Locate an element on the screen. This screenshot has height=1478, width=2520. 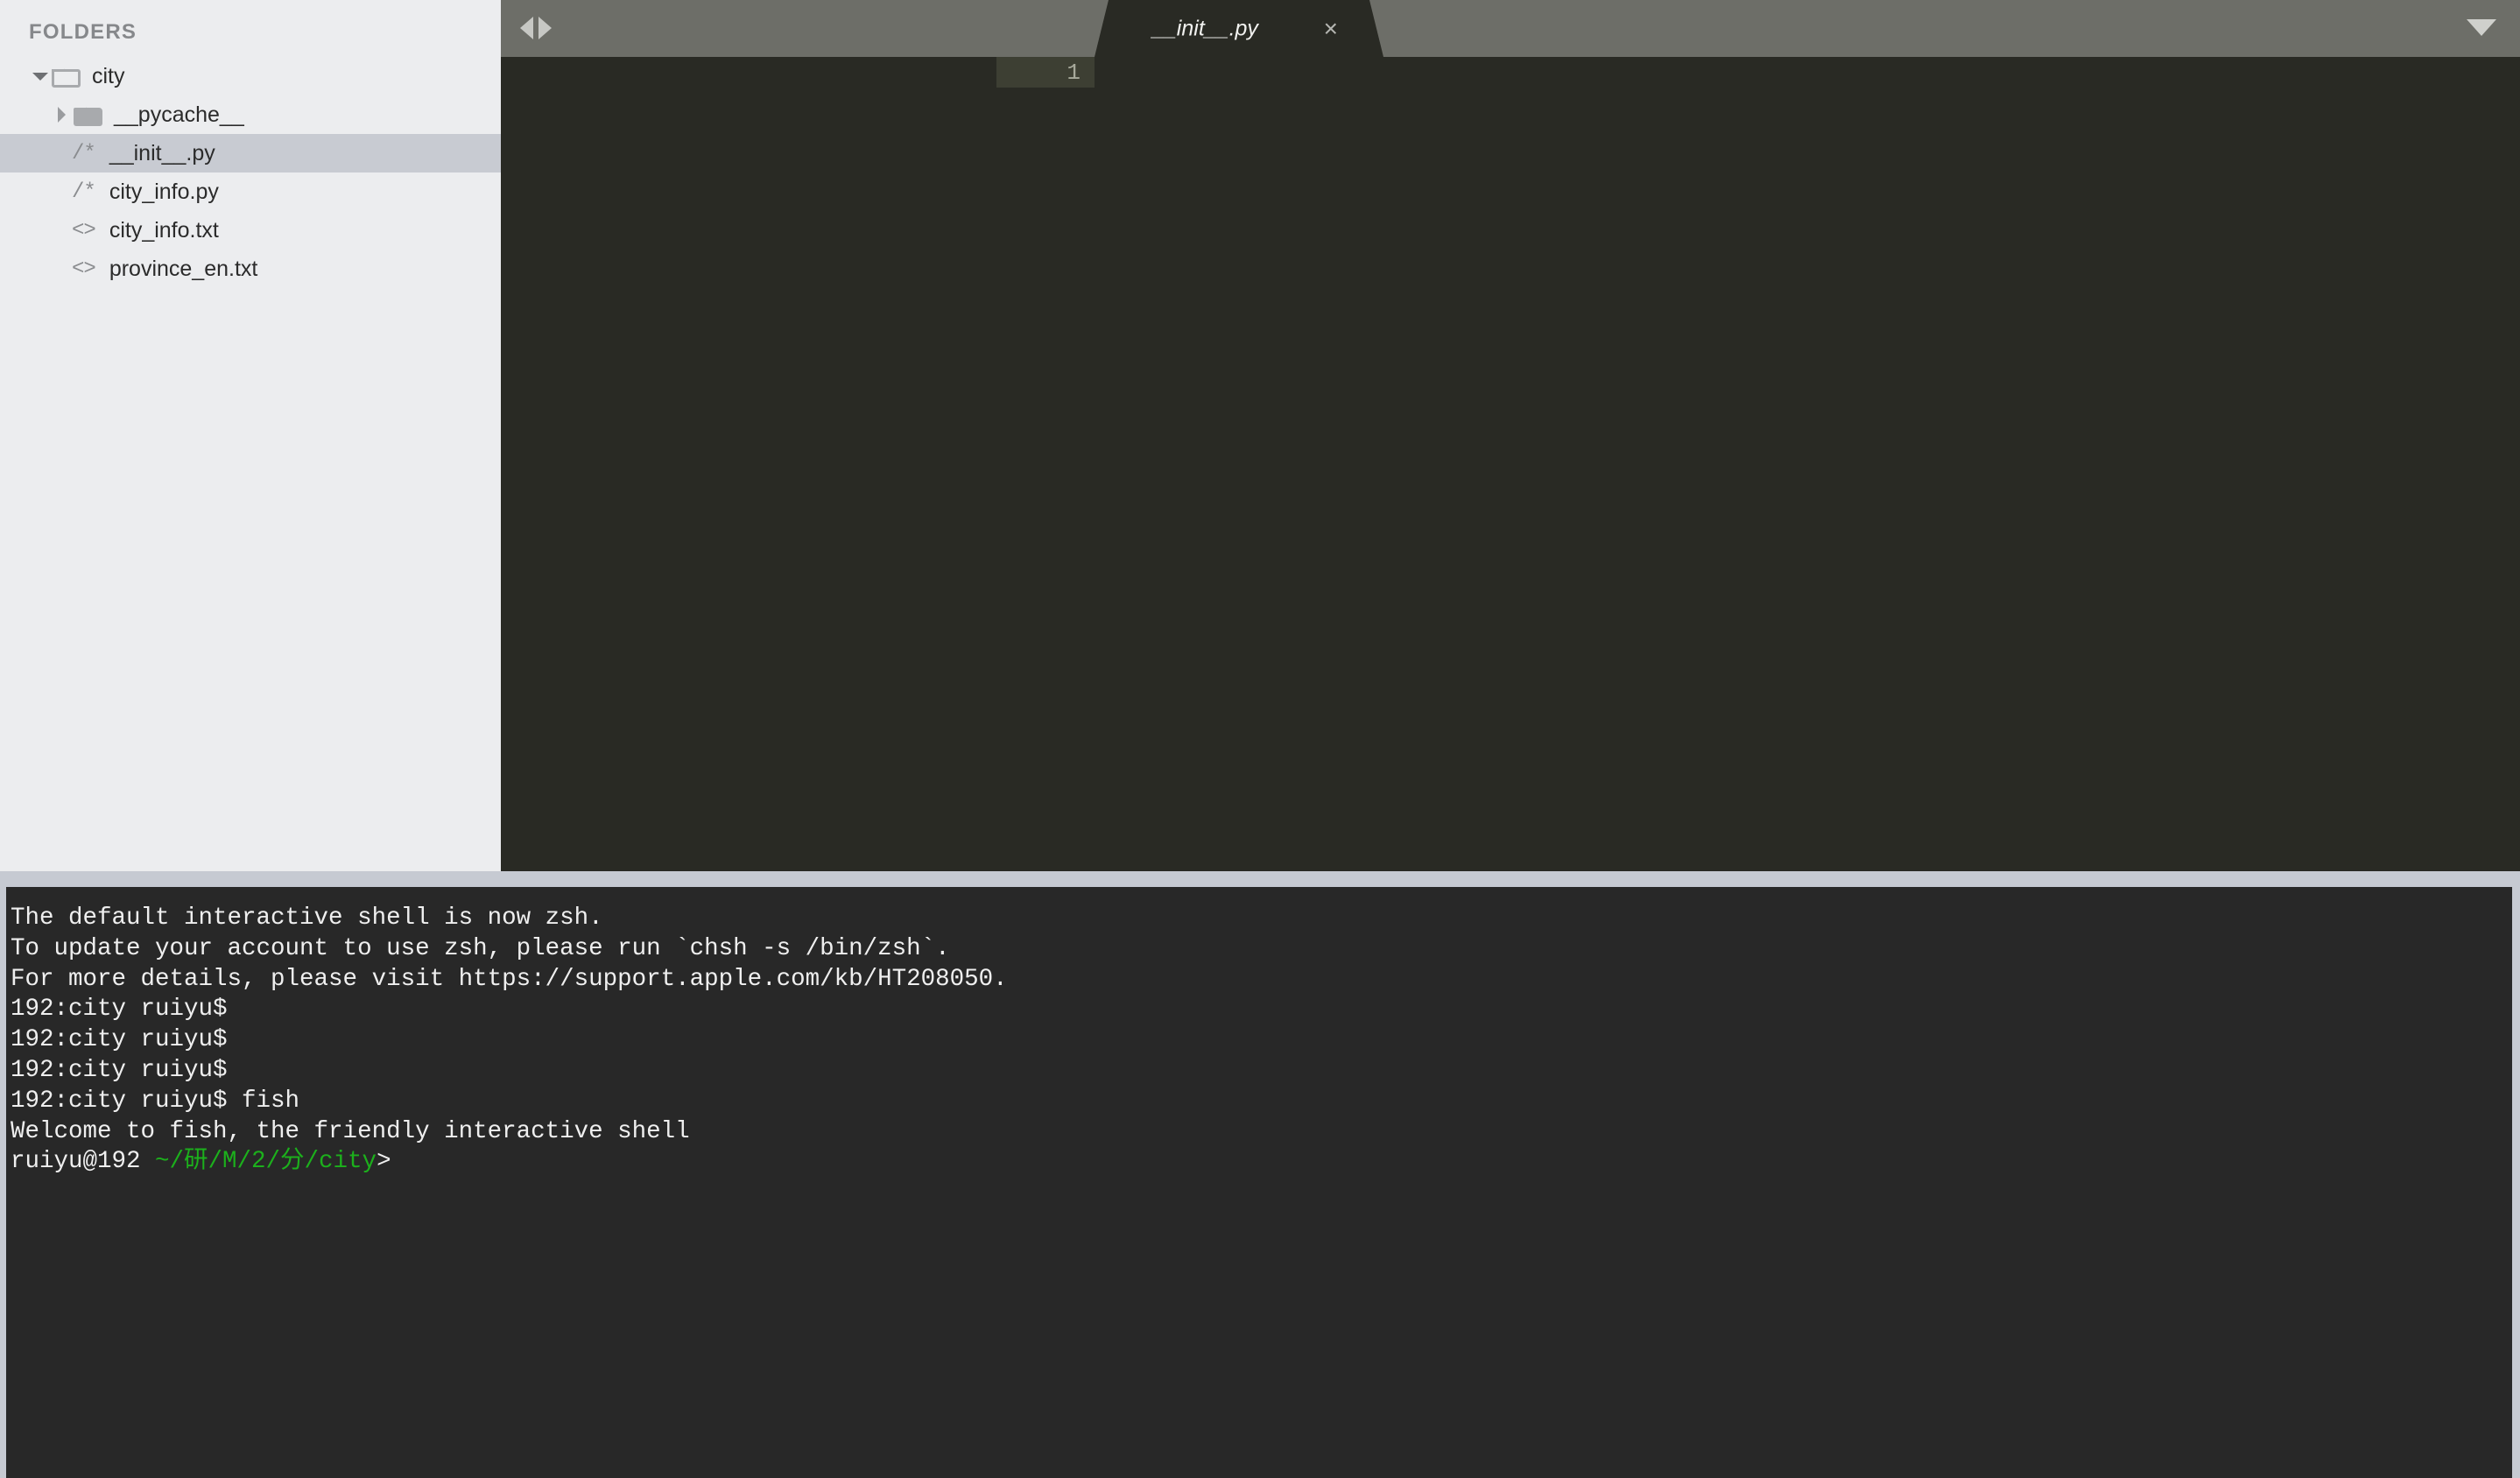
tree-item-city-info-txt: <> city_info.txt is located at coordinates (250, 230).